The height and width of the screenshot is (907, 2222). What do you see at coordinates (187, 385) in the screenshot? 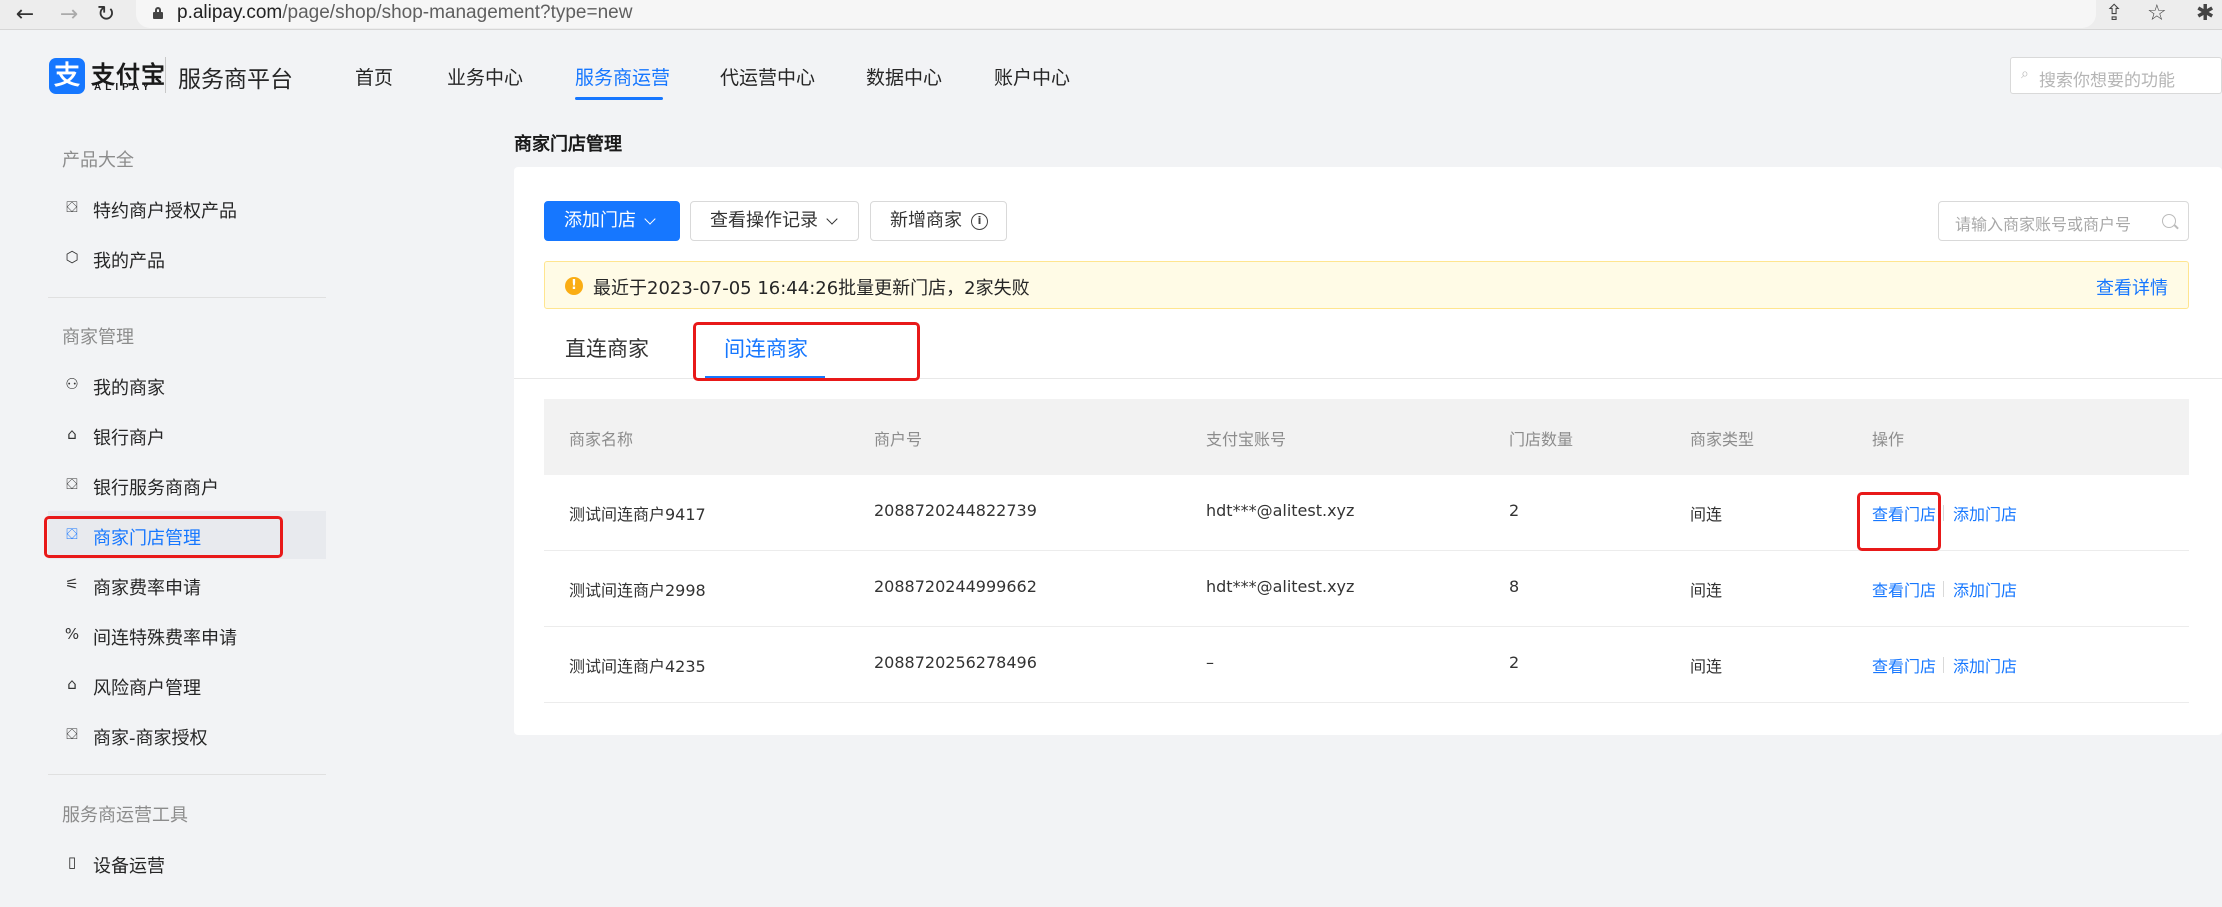
I see `sidebar-item-my-merchants: ⚇ 我的商家` at bounding box center [187, 385].